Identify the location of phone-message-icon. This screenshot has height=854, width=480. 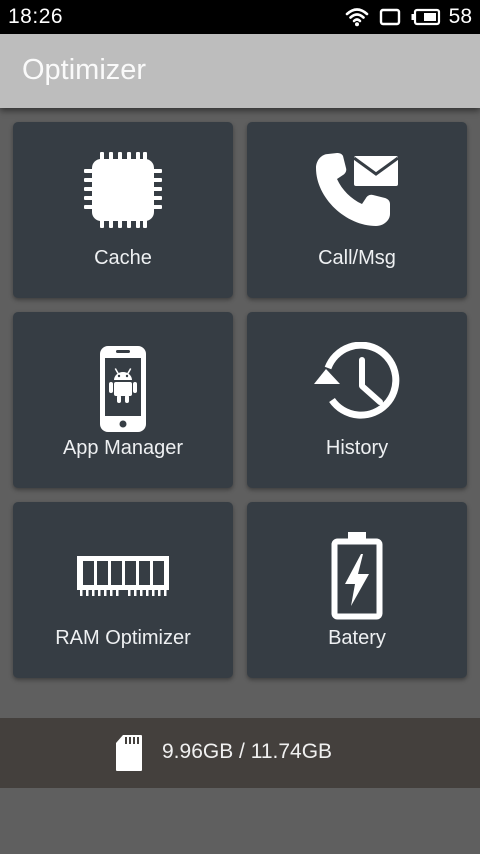
(357, 189).